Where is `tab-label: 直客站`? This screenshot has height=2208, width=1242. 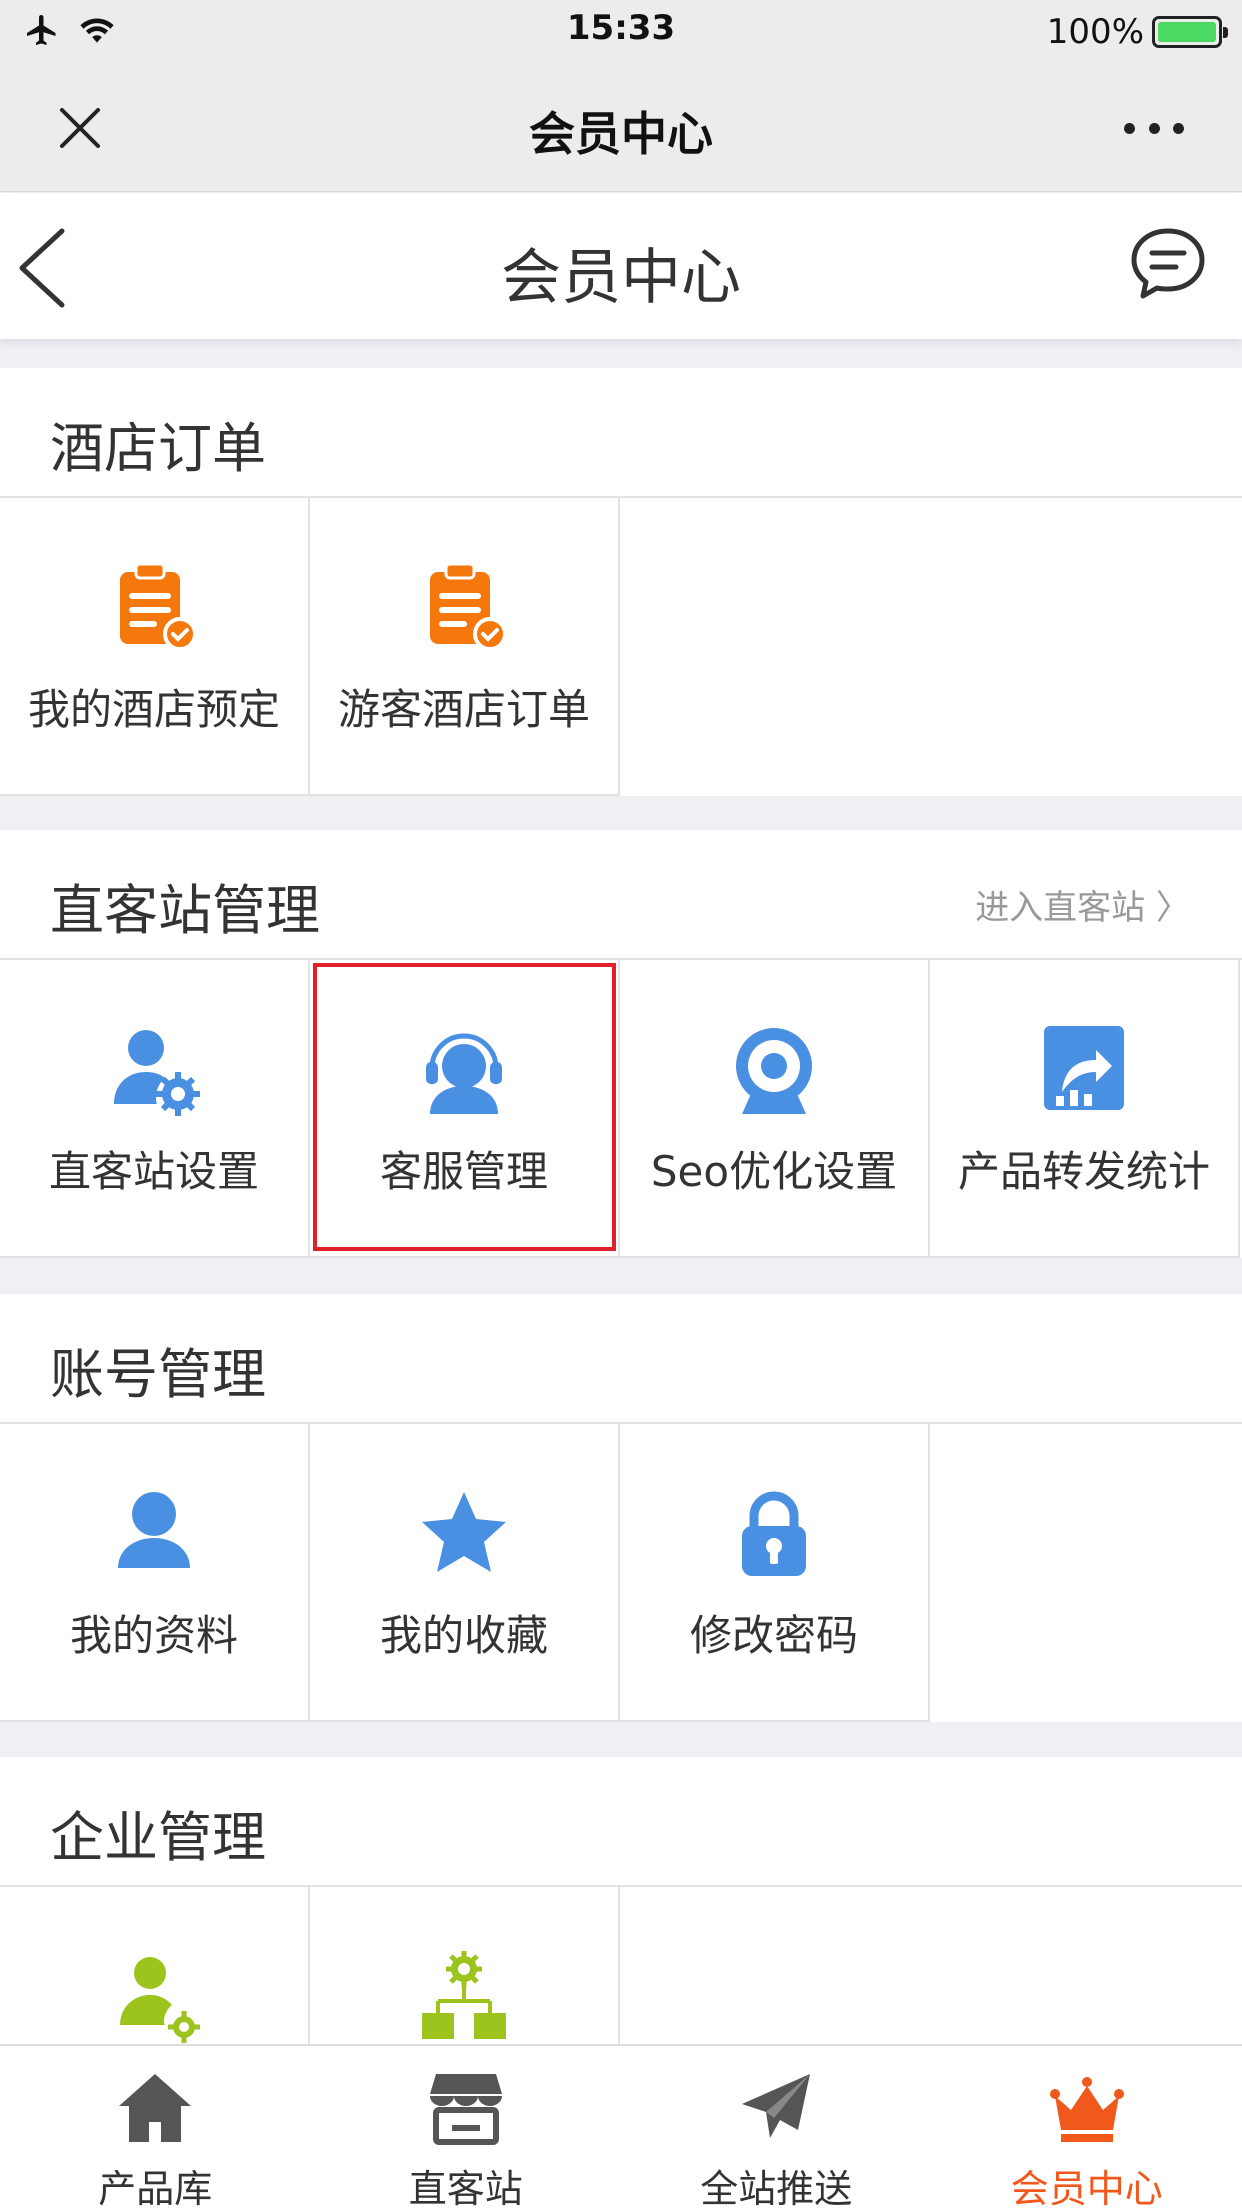
tab-label: 直客站 is located at coordinates (465, 2187).